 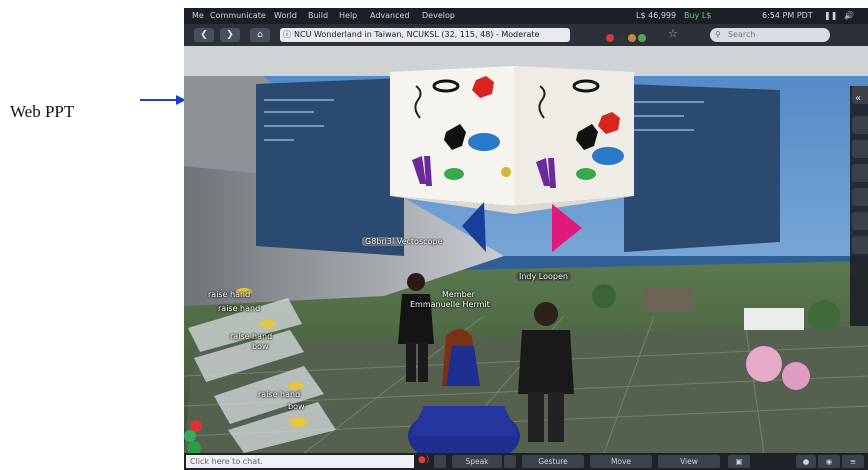 I want to click on search-icon: ⚲, so click(x=718, y=34).